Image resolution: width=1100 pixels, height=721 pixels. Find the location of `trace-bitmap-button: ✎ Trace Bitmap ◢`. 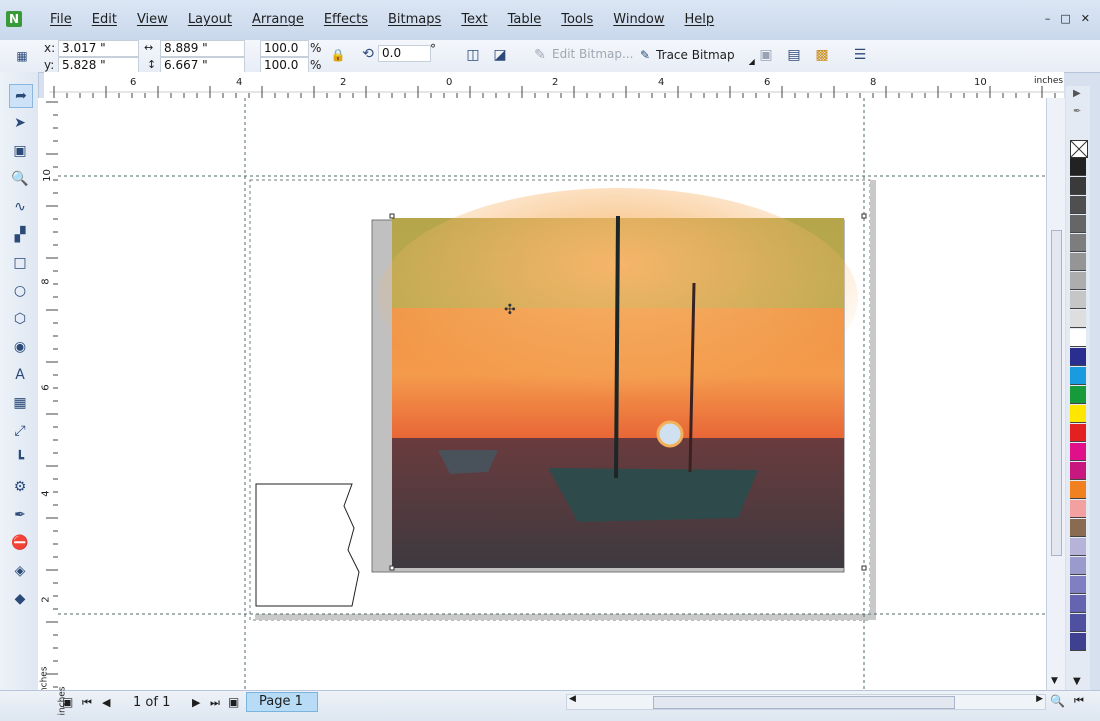

trace-bitmap-button: ✎ Trace Bitmap ◢ is located at coordinates (697, 56).